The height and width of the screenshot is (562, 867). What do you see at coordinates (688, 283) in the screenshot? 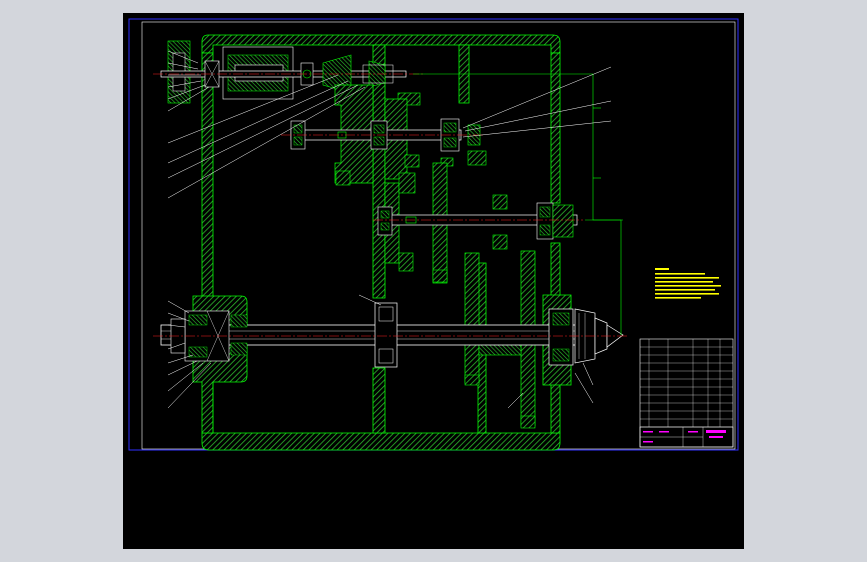
I see `technical-notes` at bounding box center [688, 283].